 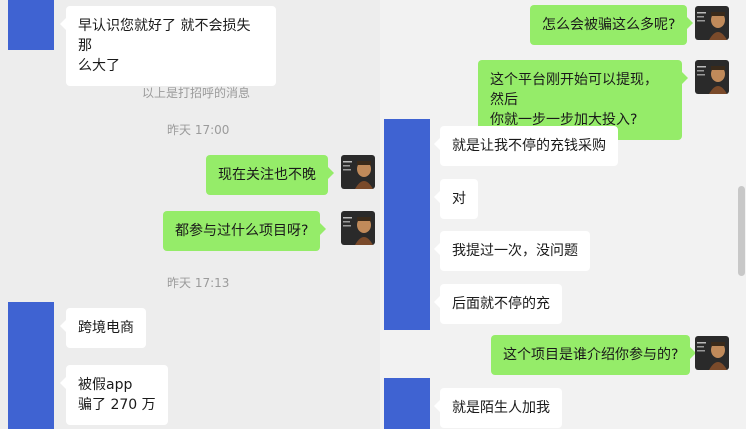 I want to click on message-bubble-outgoing: 这个项目是谁介绍你参与的?, so click(x=594, y=355).